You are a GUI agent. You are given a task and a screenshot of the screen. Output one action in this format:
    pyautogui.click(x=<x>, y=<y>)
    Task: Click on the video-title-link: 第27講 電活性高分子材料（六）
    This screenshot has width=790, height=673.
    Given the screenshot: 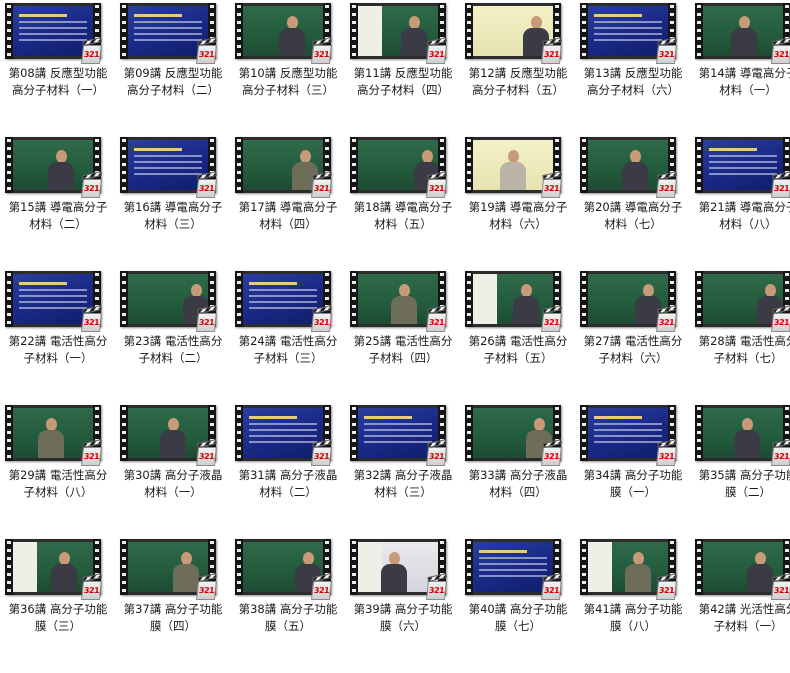 What is the action you would take?
    pyautogui.click(x=633, y=350)
    